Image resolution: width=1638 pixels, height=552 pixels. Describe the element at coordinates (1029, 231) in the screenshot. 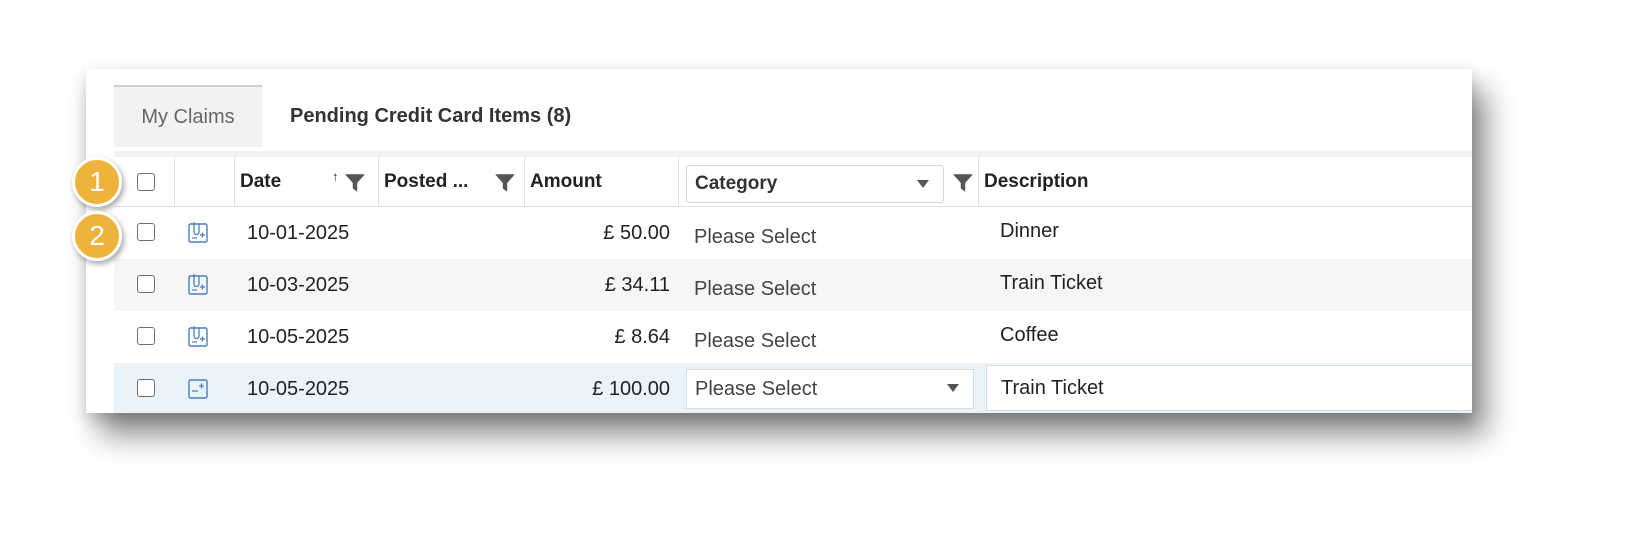

I see `row-description: Dinner` at that location.